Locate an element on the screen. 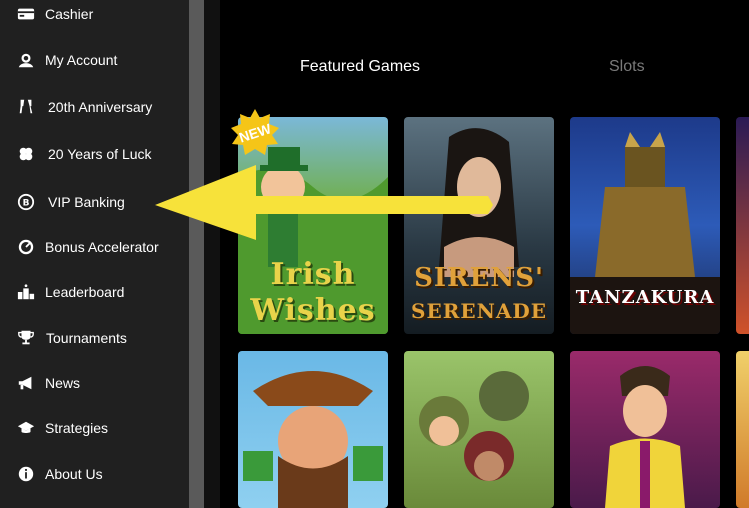 The width and height of the screenshot is (749, 508). user-icon is located at coordinates (26, 60).